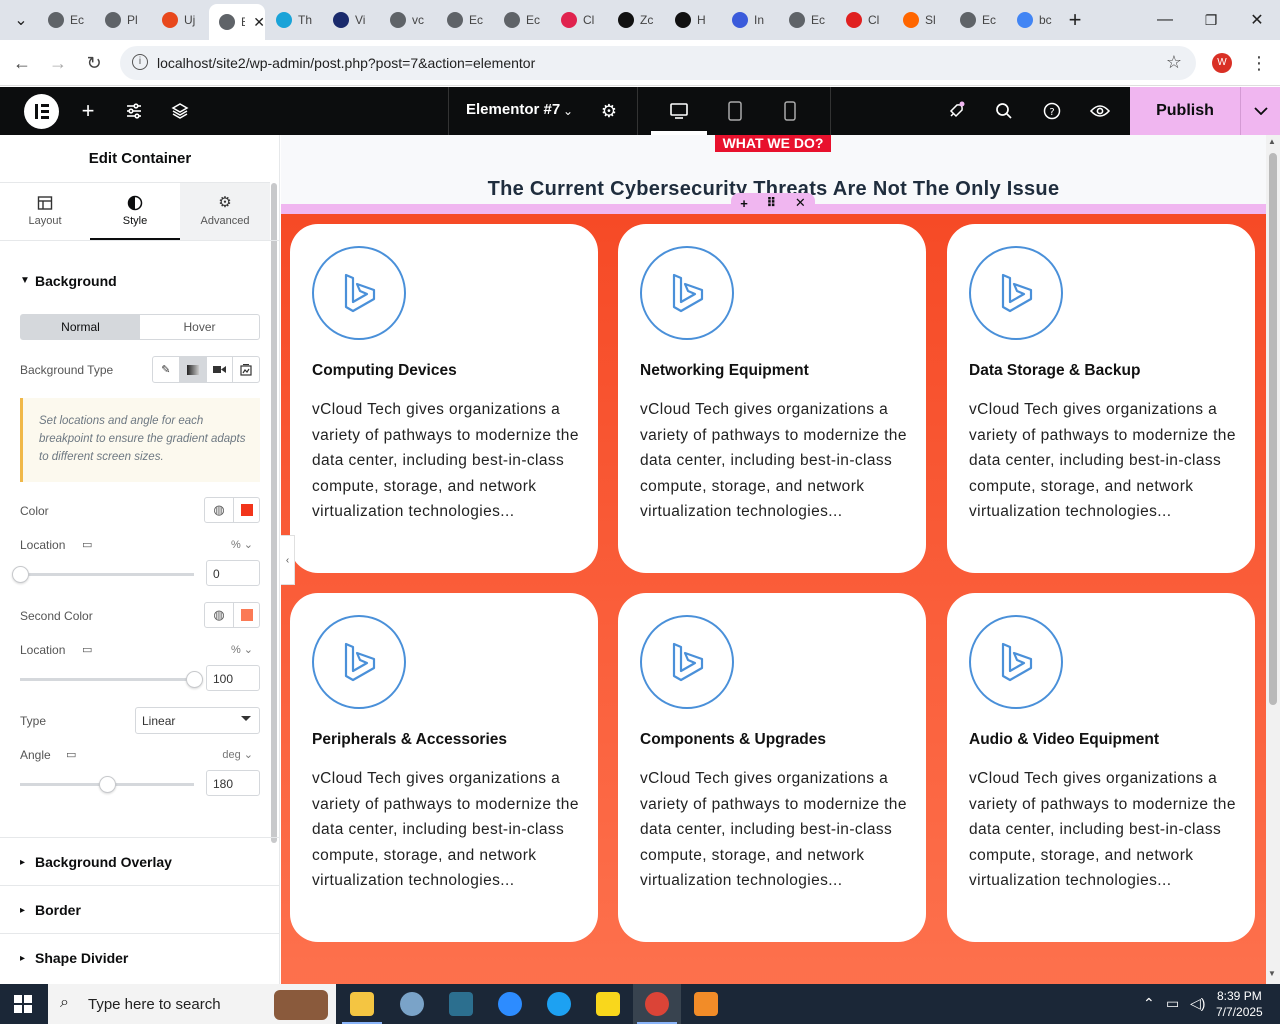  Describe the element at coordinates (233, 573) in the screenshot. I see `location-input: 0` at that location.